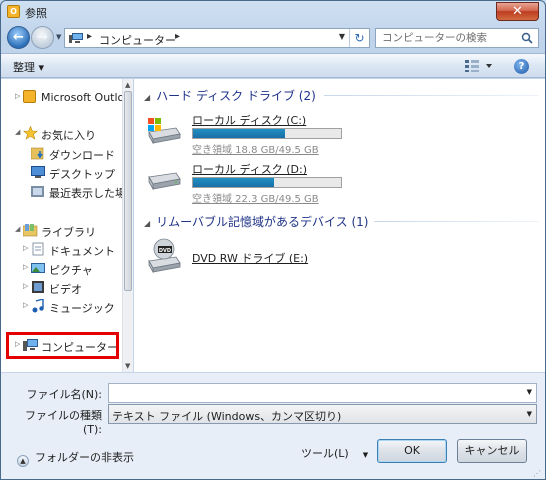 The width and height of the screenshot is (546, 480). What do you see at coordinates (63, 422) in the screenshot?
I see `filetype-label: ファイルの種類(T):` at bounding box center [63, 422].